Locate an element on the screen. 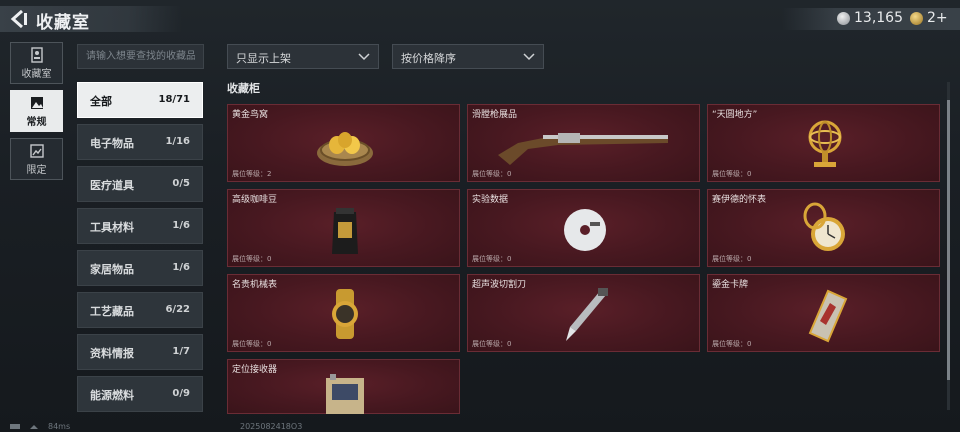 The height and width of the screenshot is (432, 960). category-name: 家居物品 is located at coordinates (112, 269).